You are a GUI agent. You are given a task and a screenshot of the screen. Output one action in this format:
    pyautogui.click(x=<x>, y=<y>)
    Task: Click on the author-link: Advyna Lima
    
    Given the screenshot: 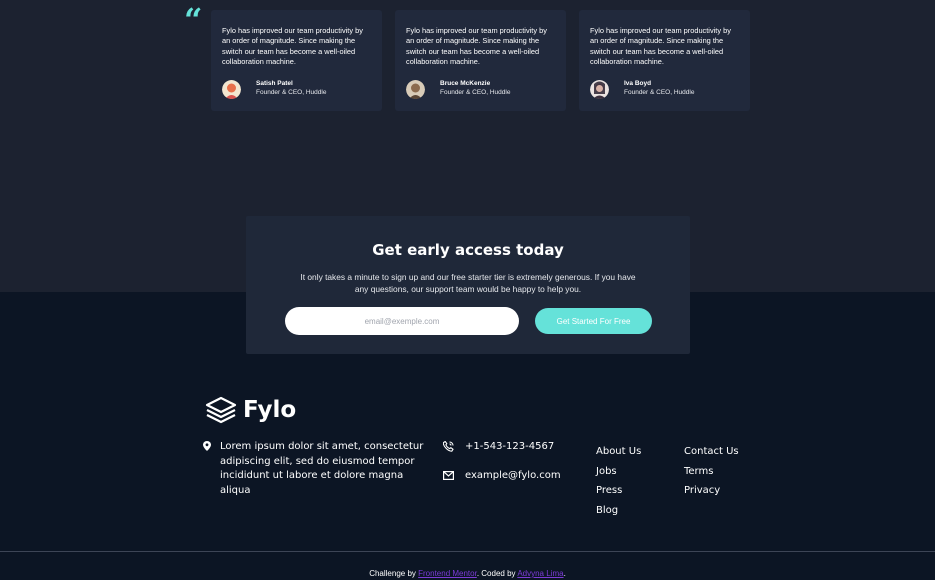 What is the action you would take?
    pyautogui.click(x=540, y=573)
    